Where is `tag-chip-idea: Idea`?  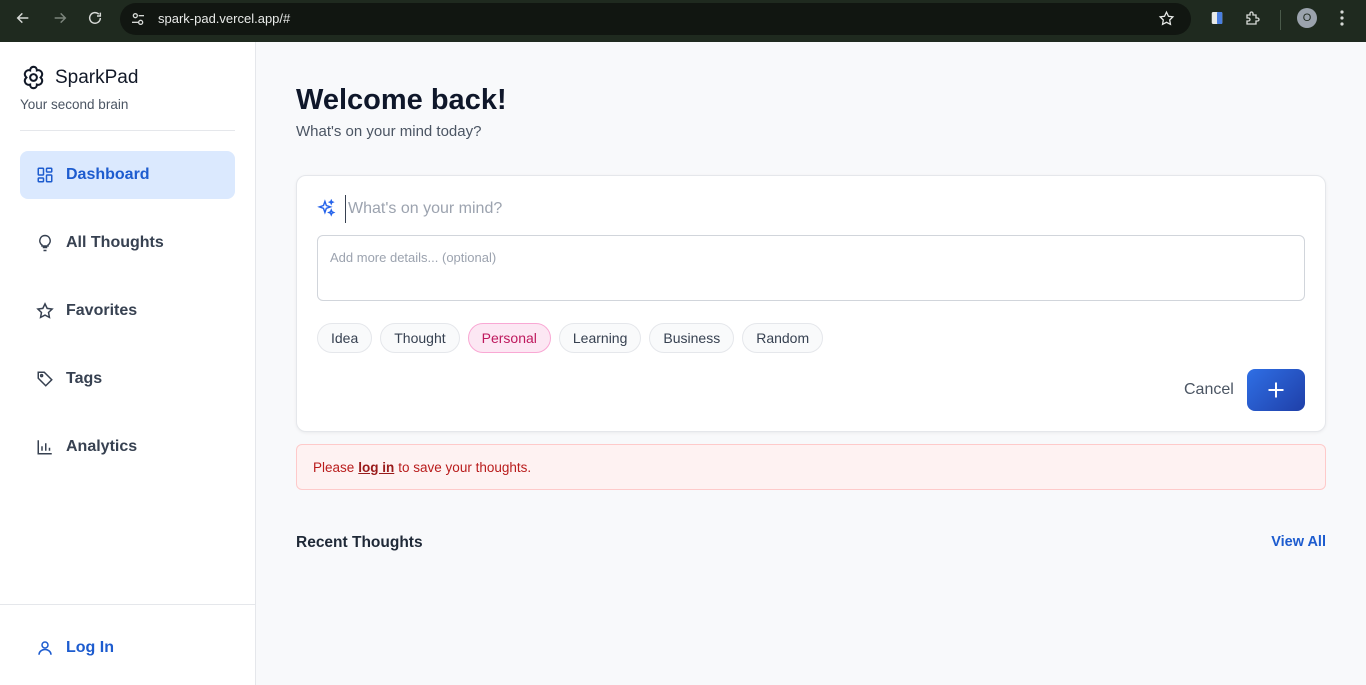
tag-chip-idea: Idea is located at coordinates (345, 338).